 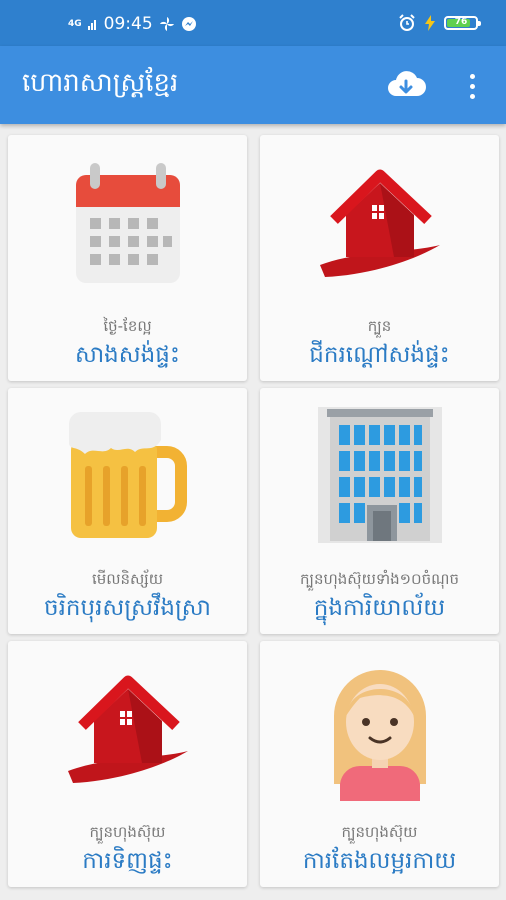 I want to click on card-buy-house: ក្បួនហុងស៊ុយ ការទិញផ្ទះ, so click(x=127, y=764).